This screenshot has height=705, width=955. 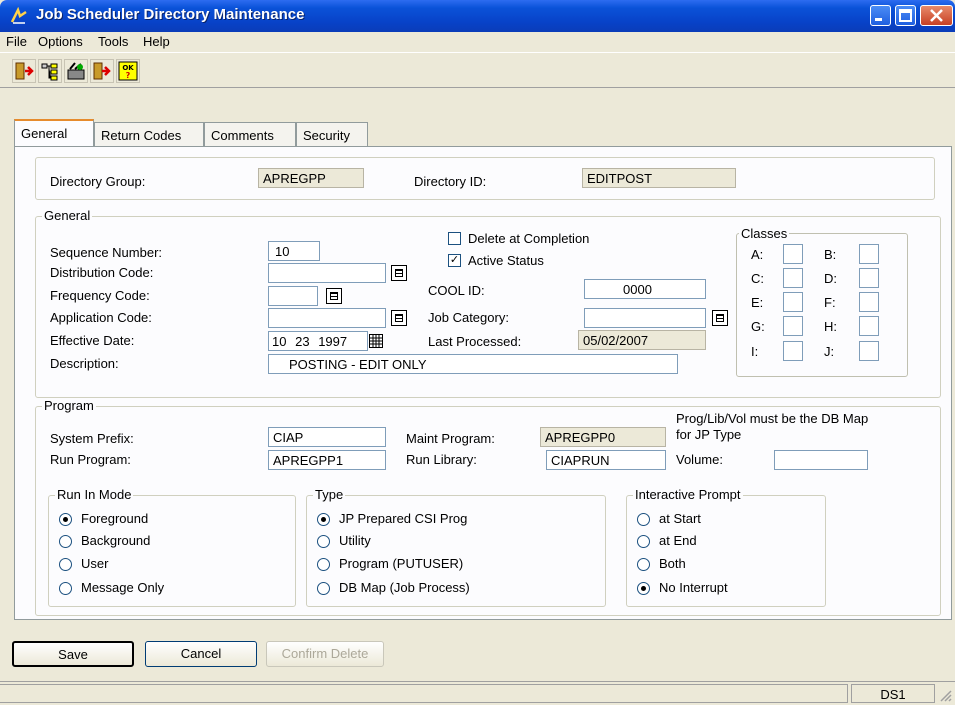 I want to click on class-h-label: H:, so click(x=830, y=326).